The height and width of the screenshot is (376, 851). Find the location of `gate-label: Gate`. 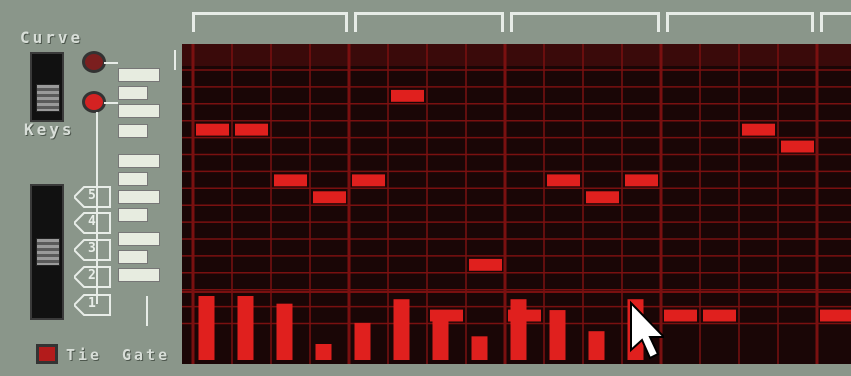

gate-label: Gate is located at coordinates (146, 355).